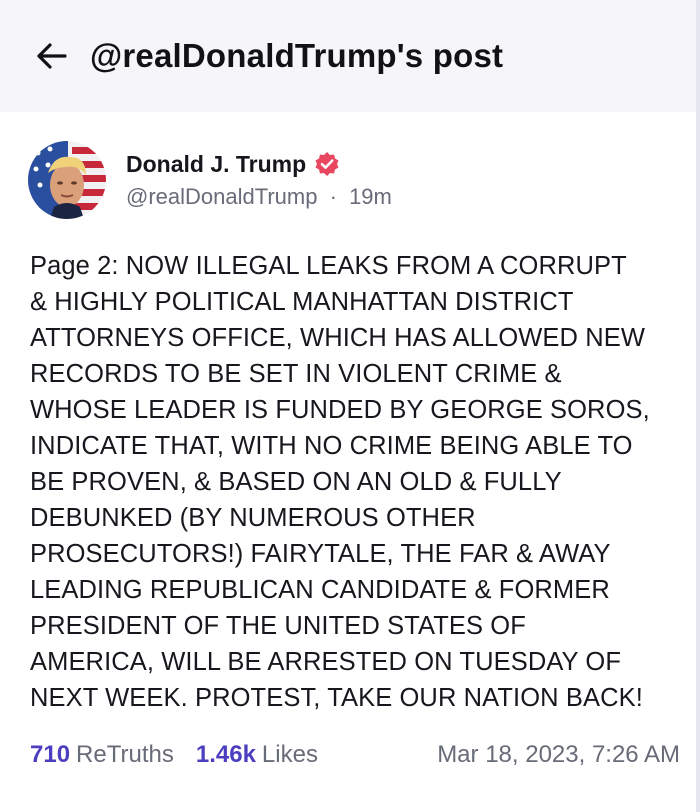 This screenshot has width=700, height=812. What do you see at coordinates (278, 626) in the screenshot?
I see `post-text-line: PRESIDENT OF THE UNITED STATES OF` at bounding box center [278, 626].